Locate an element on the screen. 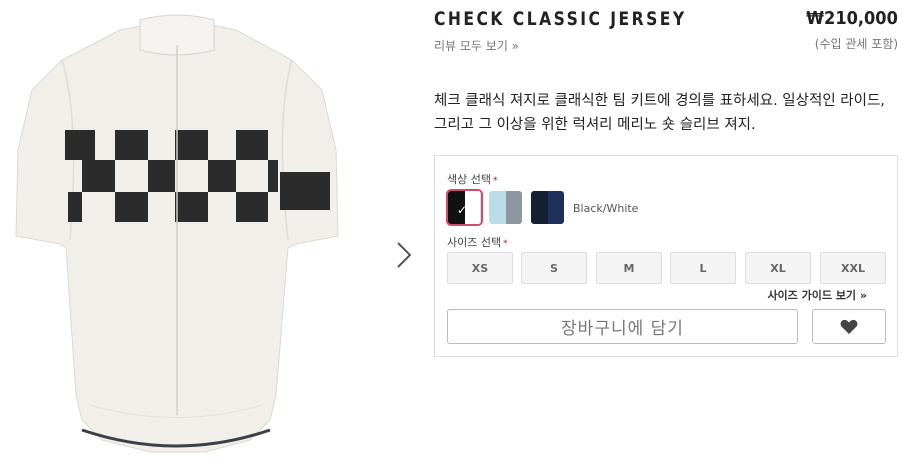 The image size is (915, 467). chevron-right-icon is located at coordinates (404, 255).